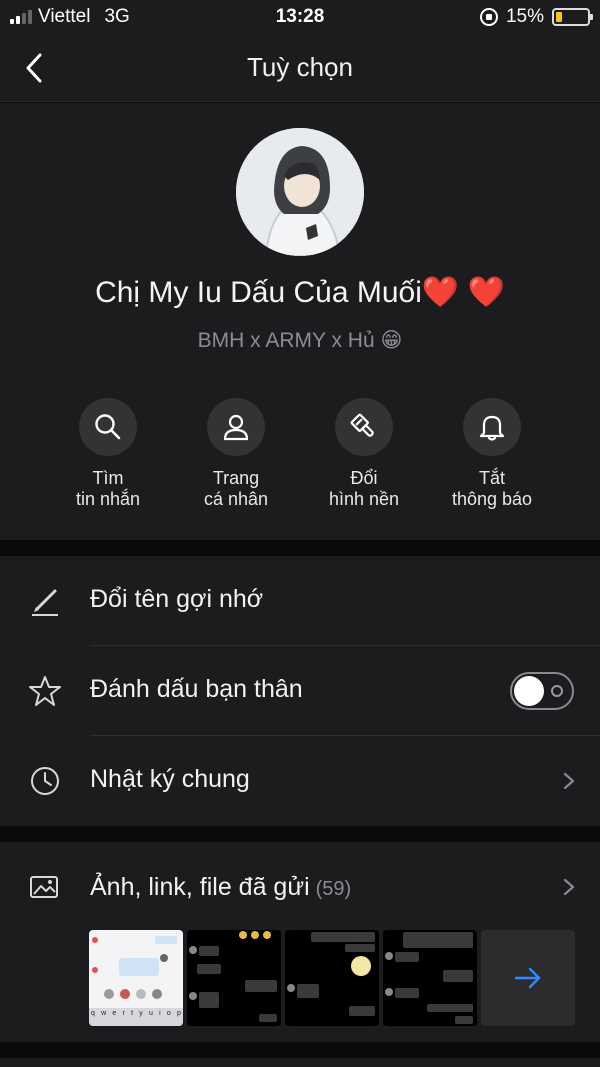 The image size is (600, 1067). Describe the element at coordinates (488, 17) in the screenshot. I see `rotation-lock-icon` at that location.